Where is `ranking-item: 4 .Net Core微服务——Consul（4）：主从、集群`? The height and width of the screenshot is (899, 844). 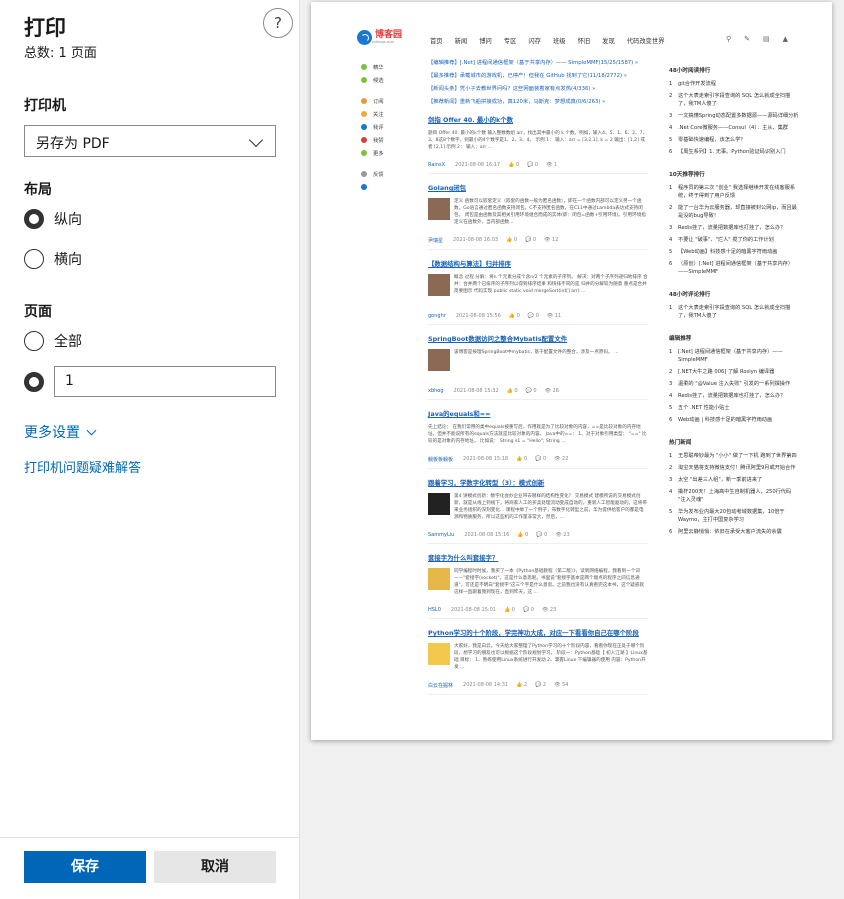 ranking-item: 4 .Net Core微服务——Consul（4）：主从、集群 is located at coordinates (734, 128).